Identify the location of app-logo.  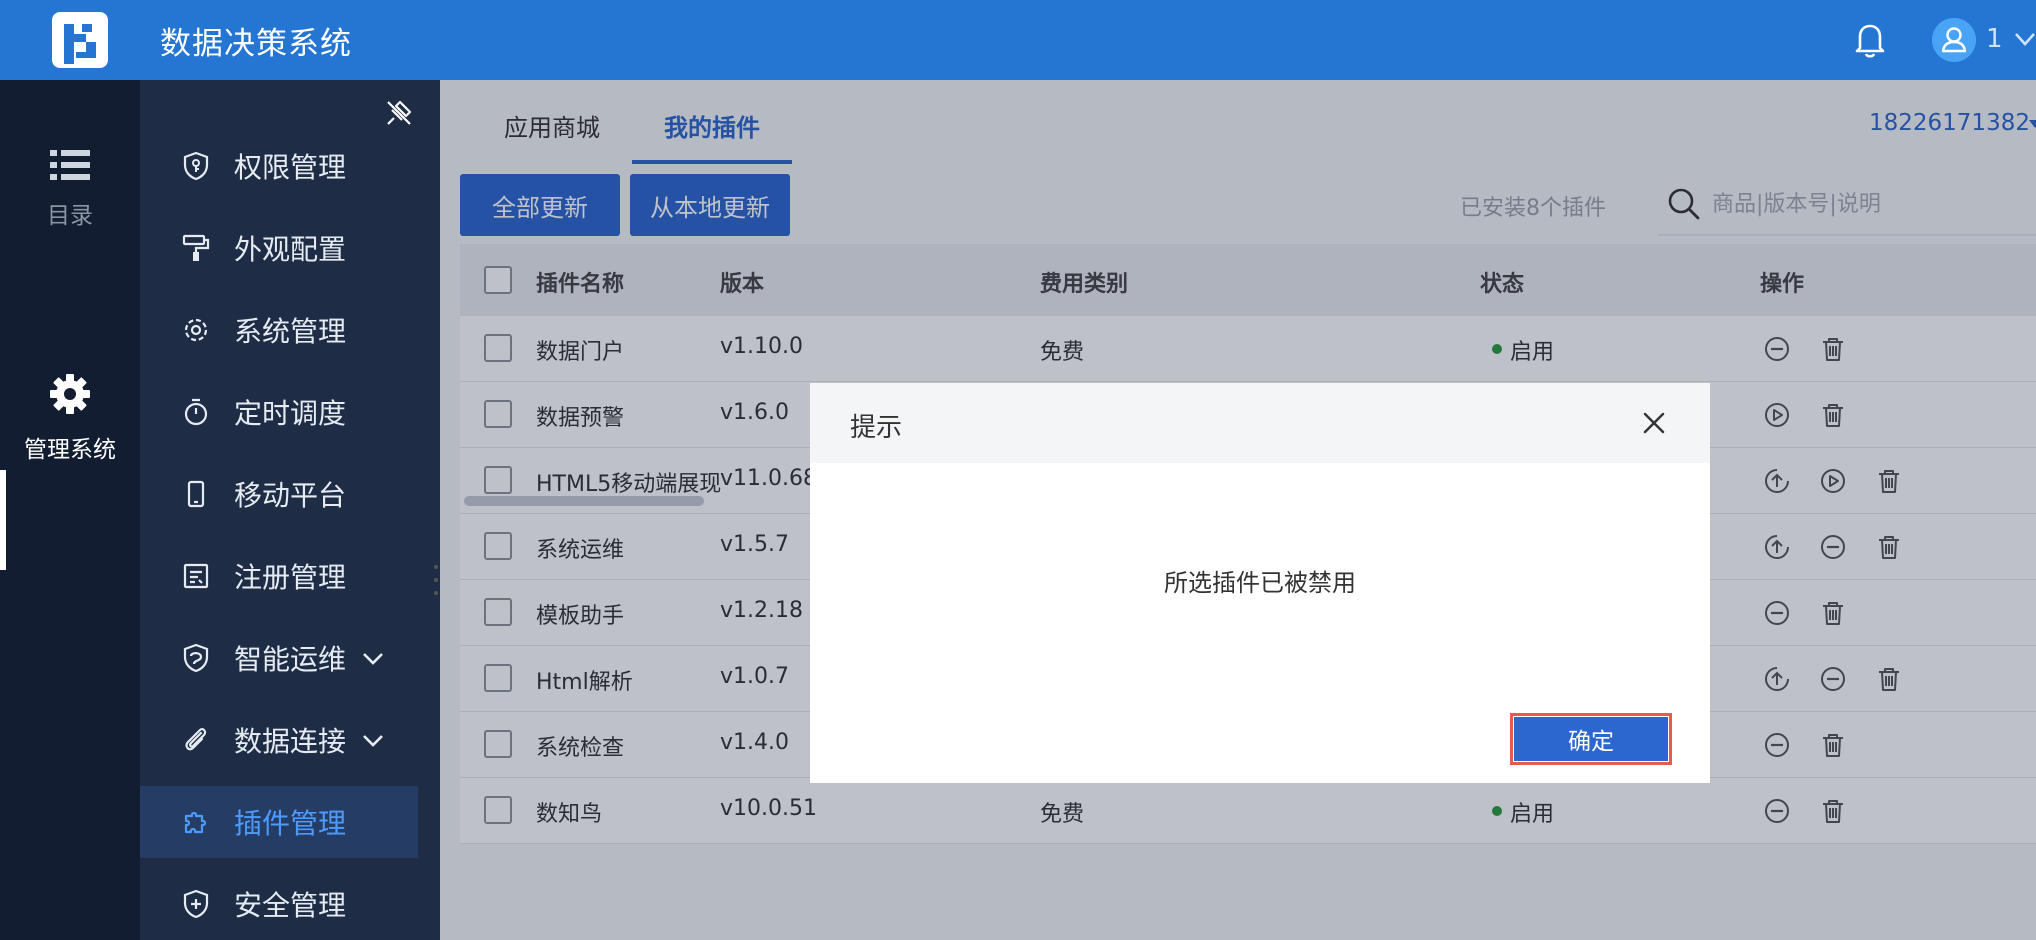
(80, 40).